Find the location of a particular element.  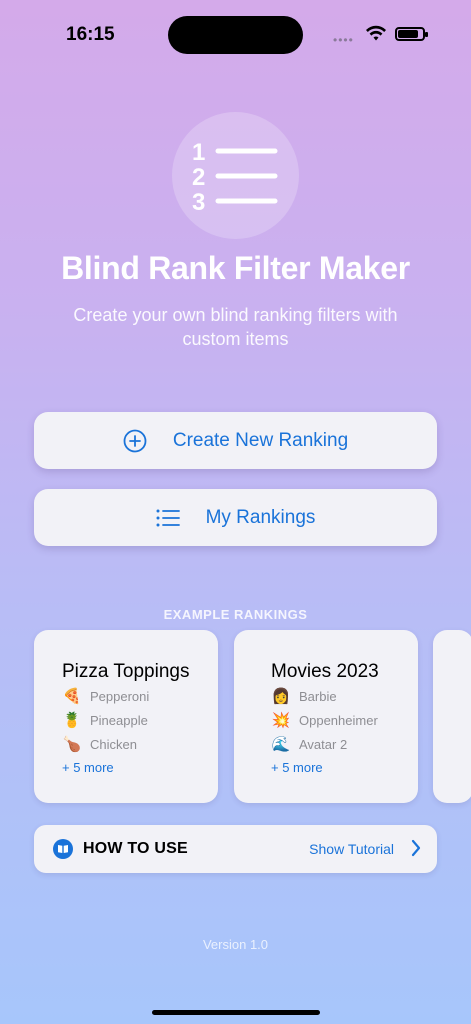

plus-circle-icon is located at coordinates (135, 440).